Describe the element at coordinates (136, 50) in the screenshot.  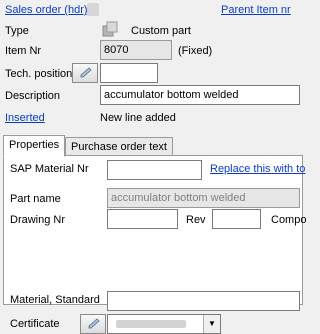
I see `item-nr-field: 8070` at that location.